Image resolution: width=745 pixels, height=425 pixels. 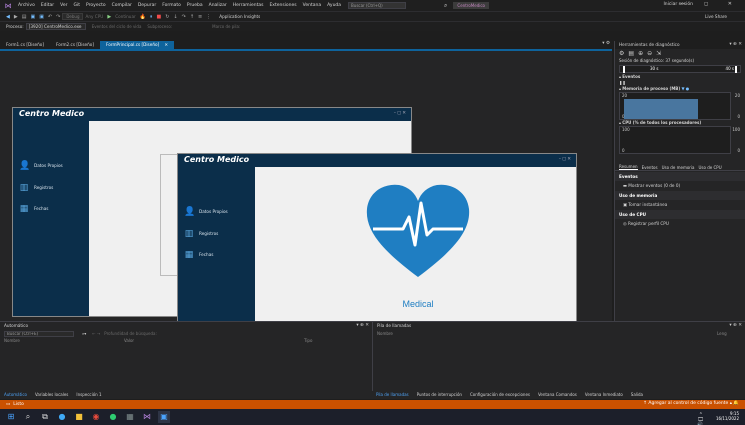 I want to click on save-all-icon: ▣, so click(x=41, y=17).